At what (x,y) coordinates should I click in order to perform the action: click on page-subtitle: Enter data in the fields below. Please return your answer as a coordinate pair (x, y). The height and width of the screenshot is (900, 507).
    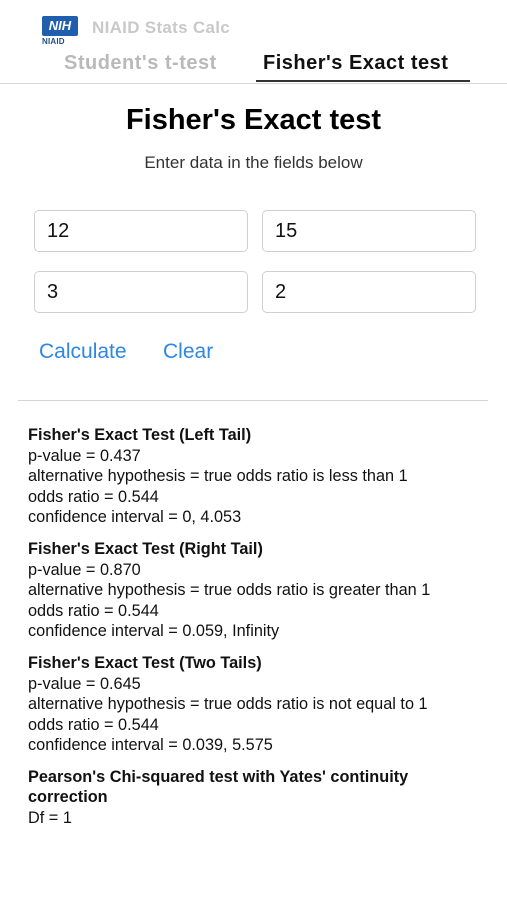
    Looking at the image, I should click on (253, 162).